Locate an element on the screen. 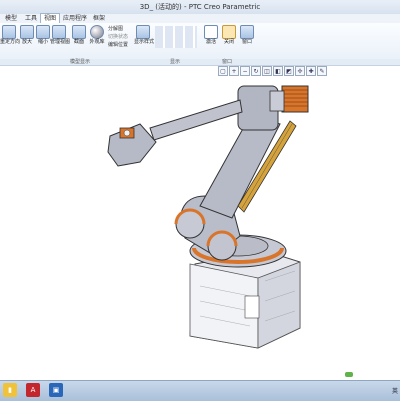  section-button: 截面 is located at coordinates (79, 35).